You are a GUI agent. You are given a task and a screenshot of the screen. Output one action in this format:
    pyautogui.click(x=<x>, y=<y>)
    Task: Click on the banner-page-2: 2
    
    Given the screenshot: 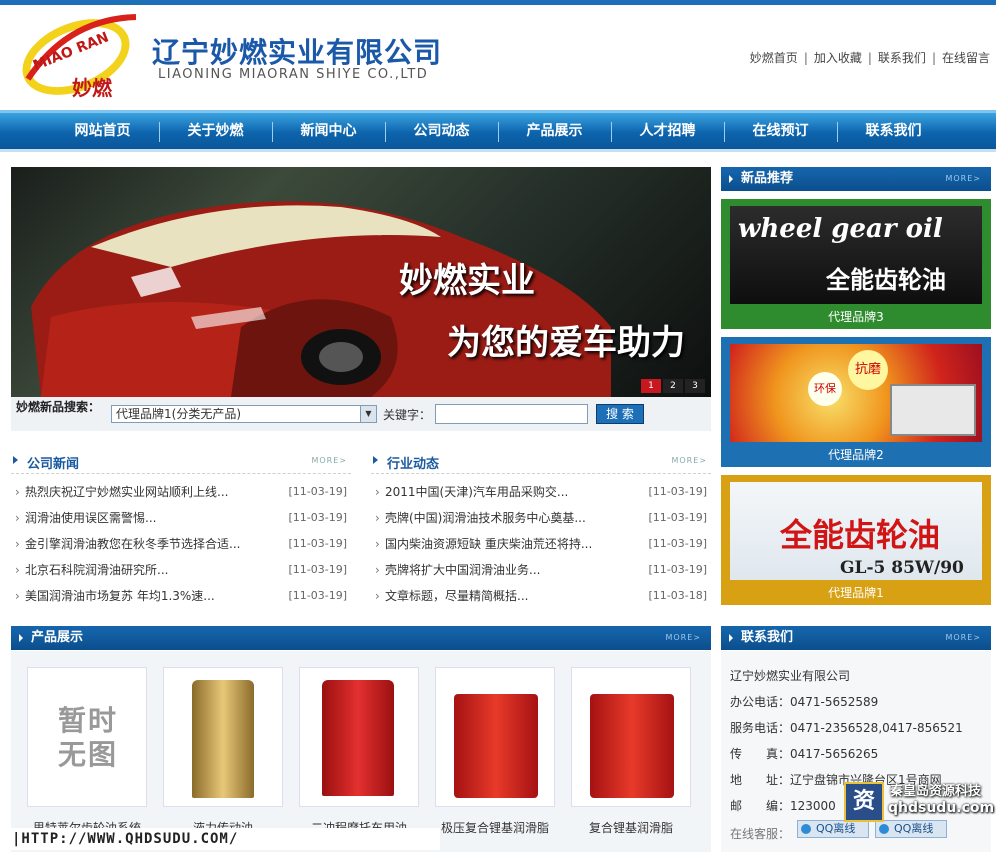 What is the action you would take?
    pyautogui.click(x=673, y=386)
    